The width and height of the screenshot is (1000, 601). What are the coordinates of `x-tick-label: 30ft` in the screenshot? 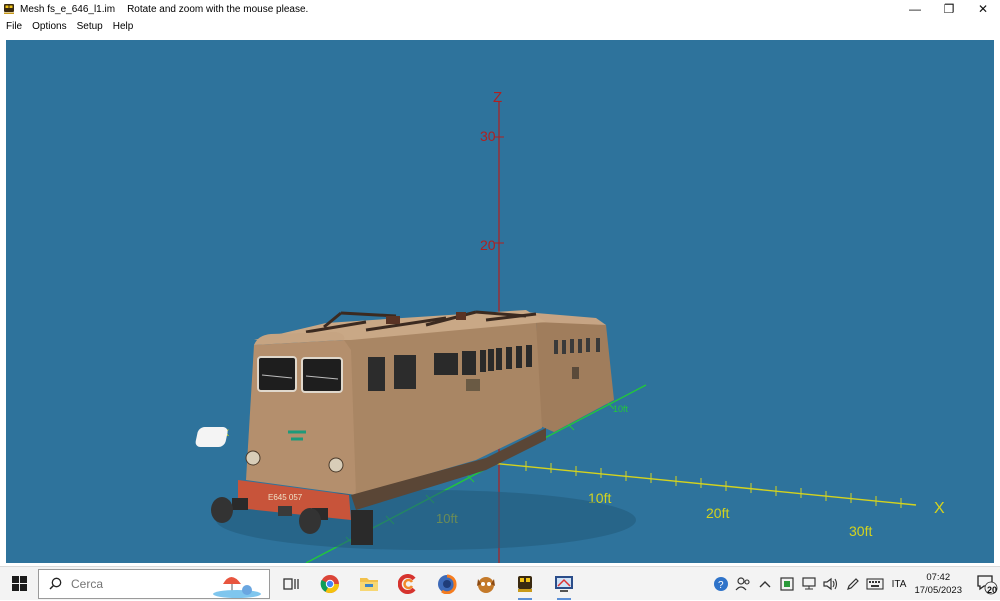 It's located at (860, 531).